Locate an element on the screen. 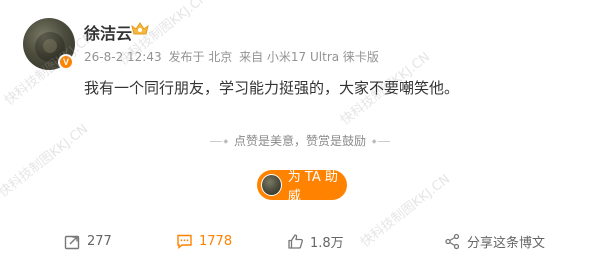  post-content: 我有一个同行朋友，学习能力挺强的，大家不要嘲笑他。 is located at coordinates (272, 88).